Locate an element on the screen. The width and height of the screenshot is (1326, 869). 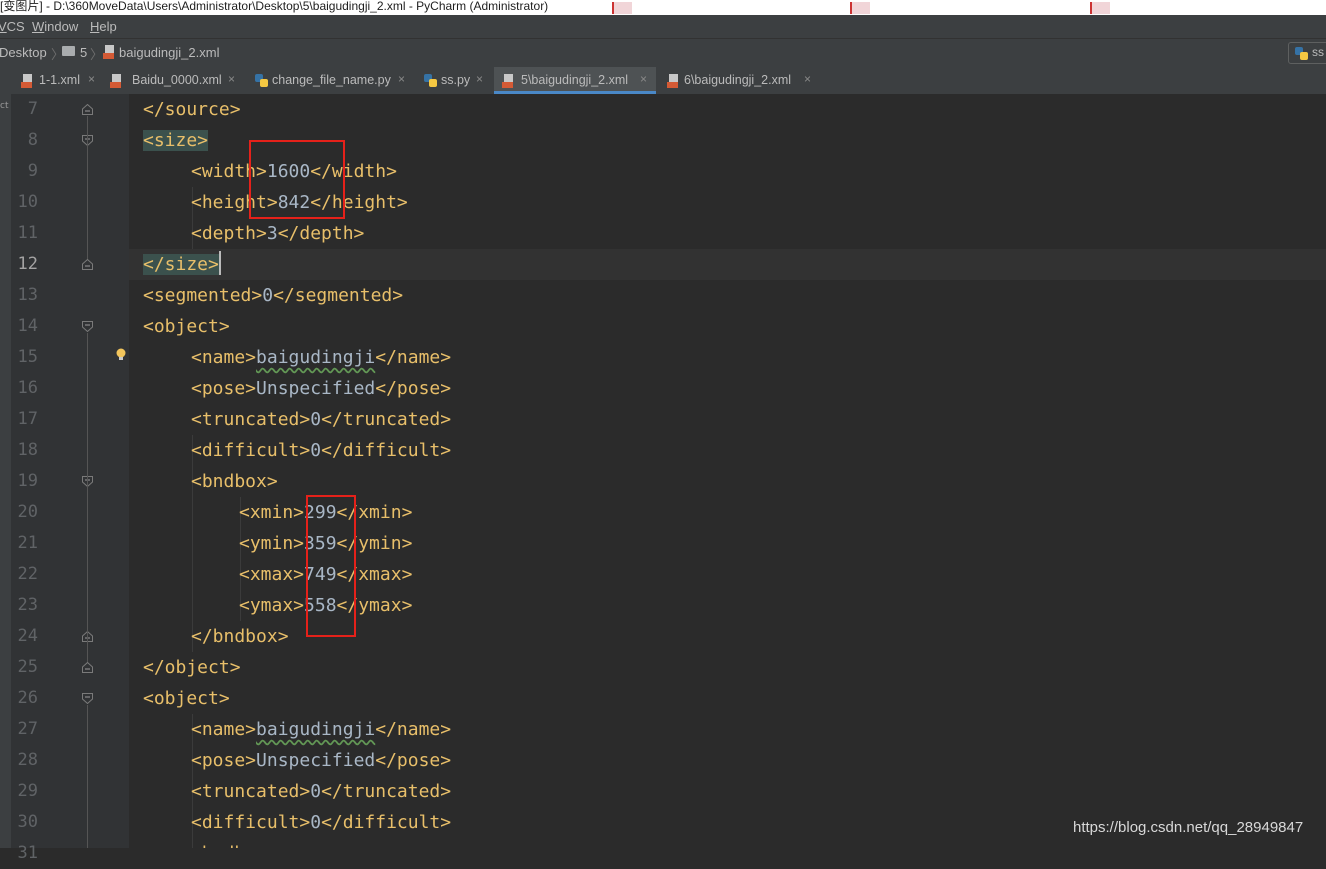
line-number: 7 is located at coordinates (24, 109).